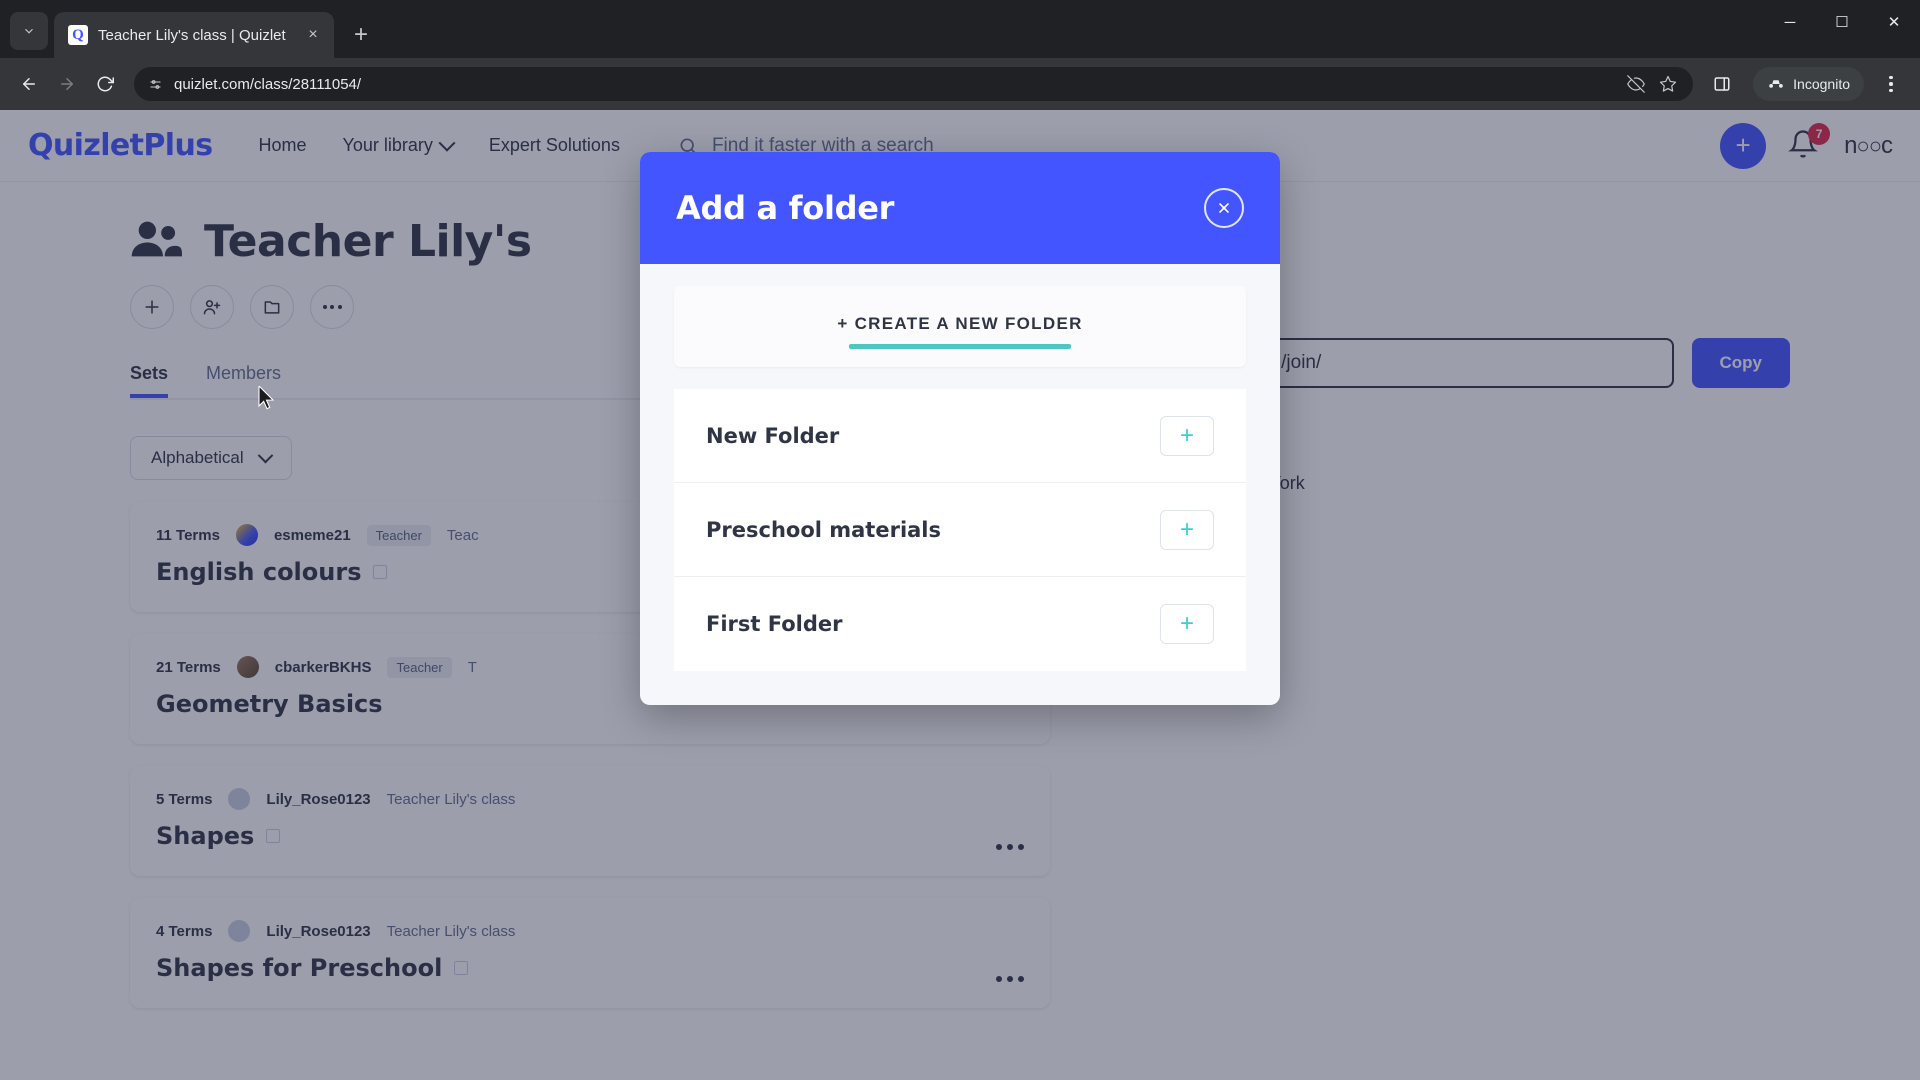 The height and width of the screenshot is (1080, 1920). I want to click on maximize-button: ☐, so click(1842, 22).